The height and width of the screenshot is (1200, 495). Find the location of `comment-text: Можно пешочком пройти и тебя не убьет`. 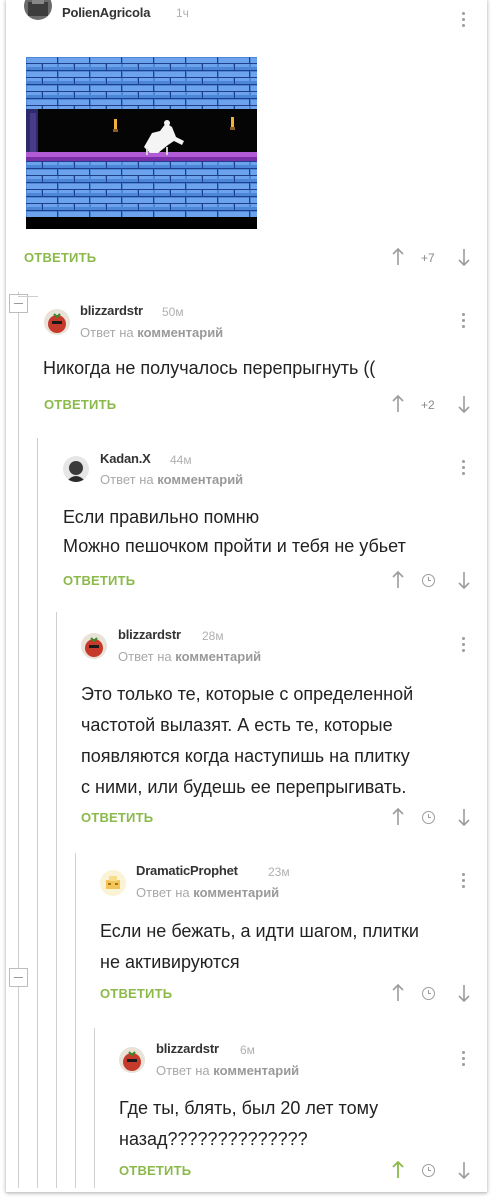

comment-text: Можно пешочком пройти и тебя не убьет is located at coordinates (234, 546).